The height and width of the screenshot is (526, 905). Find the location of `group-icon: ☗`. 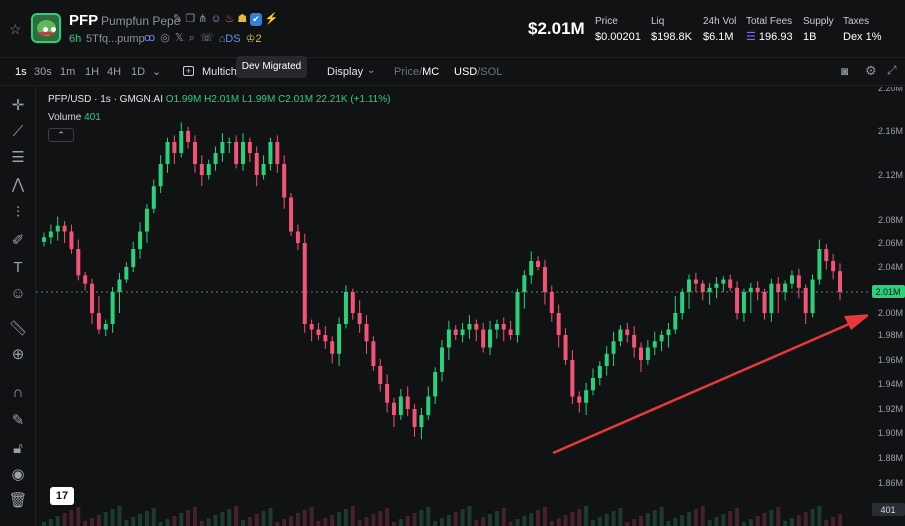

group-icon: ☗ is located at coordinates (242, 19).